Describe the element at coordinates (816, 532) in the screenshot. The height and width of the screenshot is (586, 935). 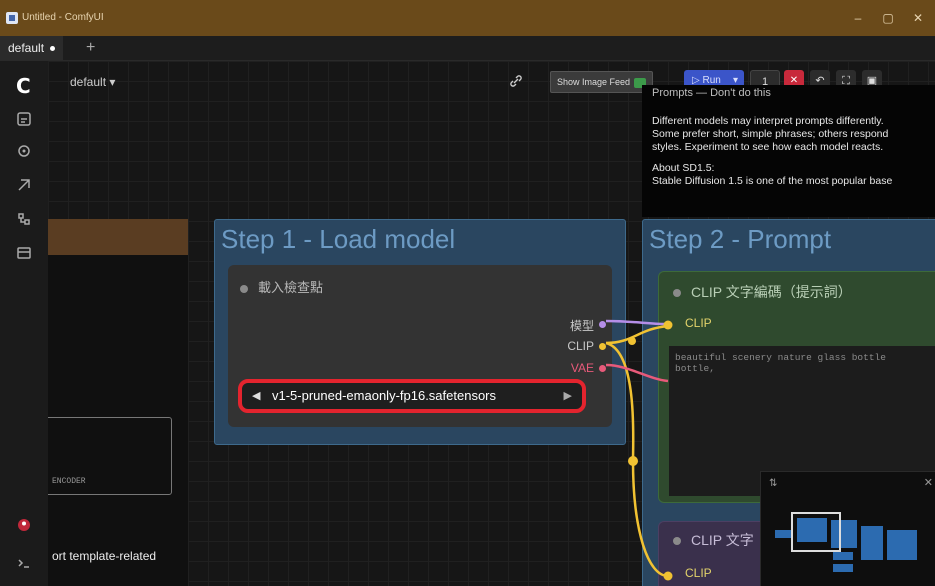
I see `minimap-viewport` at that location.